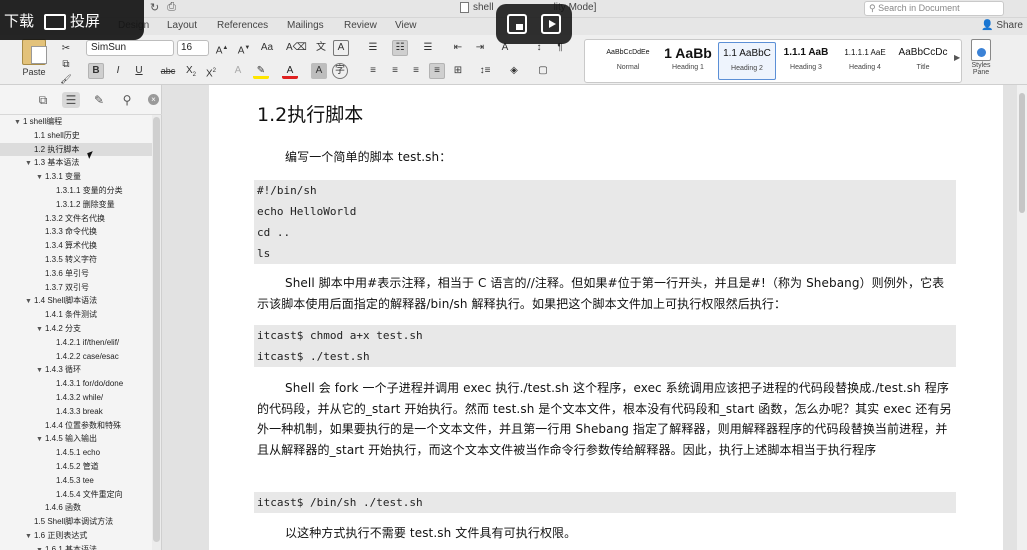 Image resolution: width=1027 pixels, height=550 pixels. What do you see at coordinates (153, 99) in the screenshot?
I see `close-icon: ×` at bounding box center [153, 99].